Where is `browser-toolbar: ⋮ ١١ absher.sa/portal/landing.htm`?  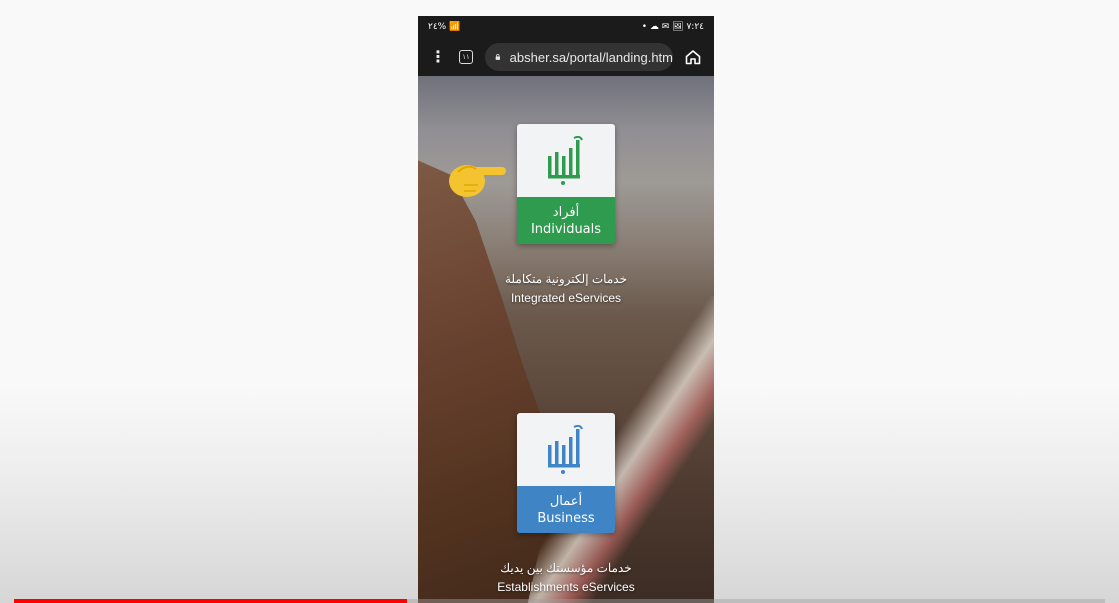 browser-toolbar: ⋮ ١١ absher.sa/portal/landing.htm is located at coordinates (566, 57).